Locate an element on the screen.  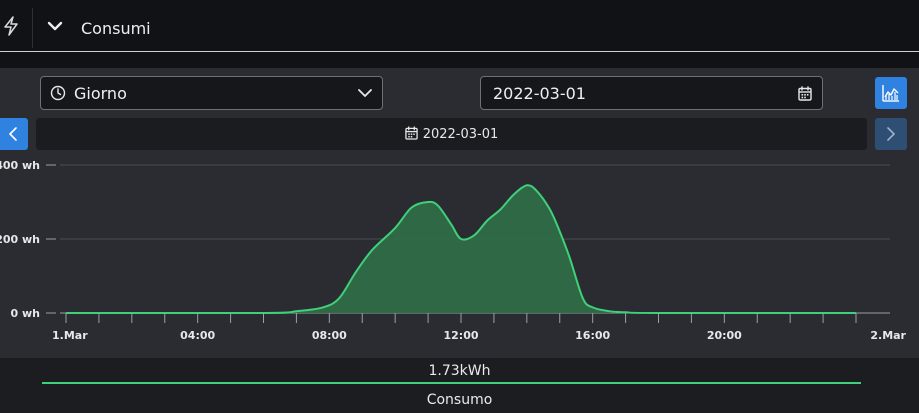
summary-bar: 1.73kWh Consumo is located at coordinates (459, 385).